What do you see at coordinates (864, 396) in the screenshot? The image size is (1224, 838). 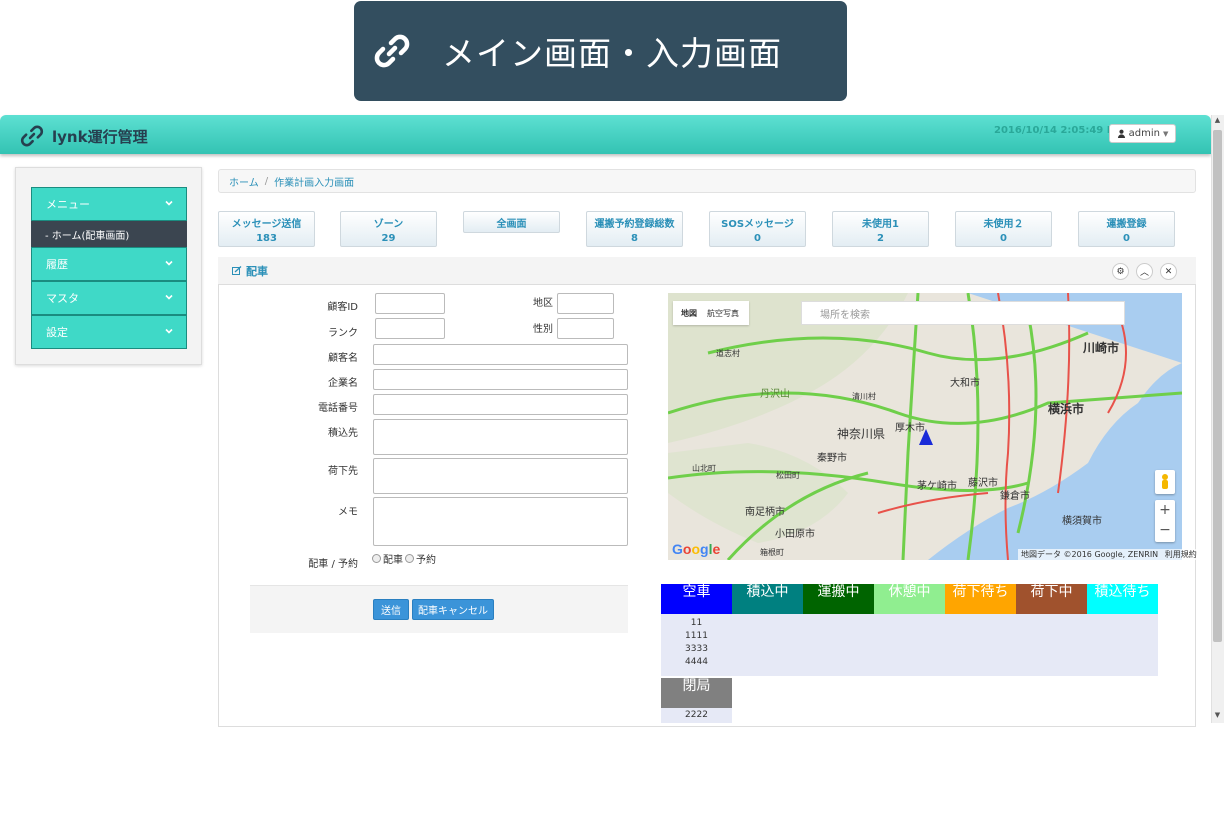 I see `map-place-label: 清川村` at bounding box center [864, 396].